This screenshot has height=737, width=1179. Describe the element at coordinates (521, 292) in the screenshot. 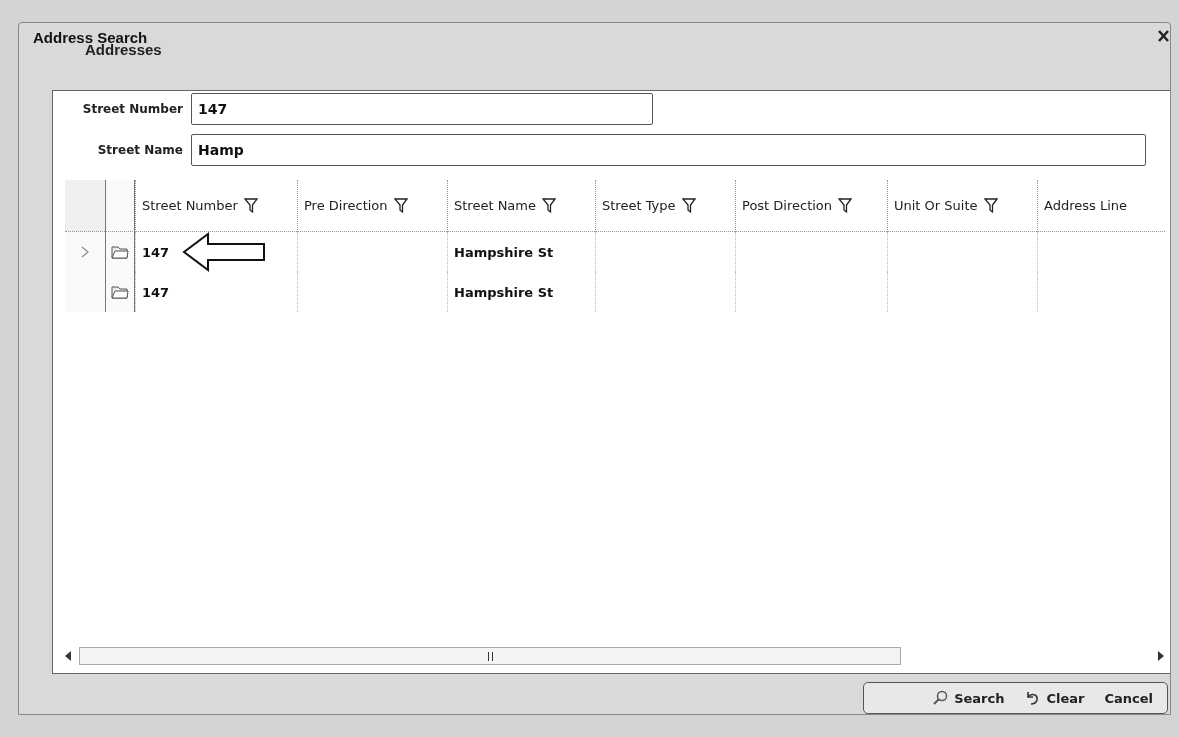

I see `table-cell: Hampshire St` at that location.